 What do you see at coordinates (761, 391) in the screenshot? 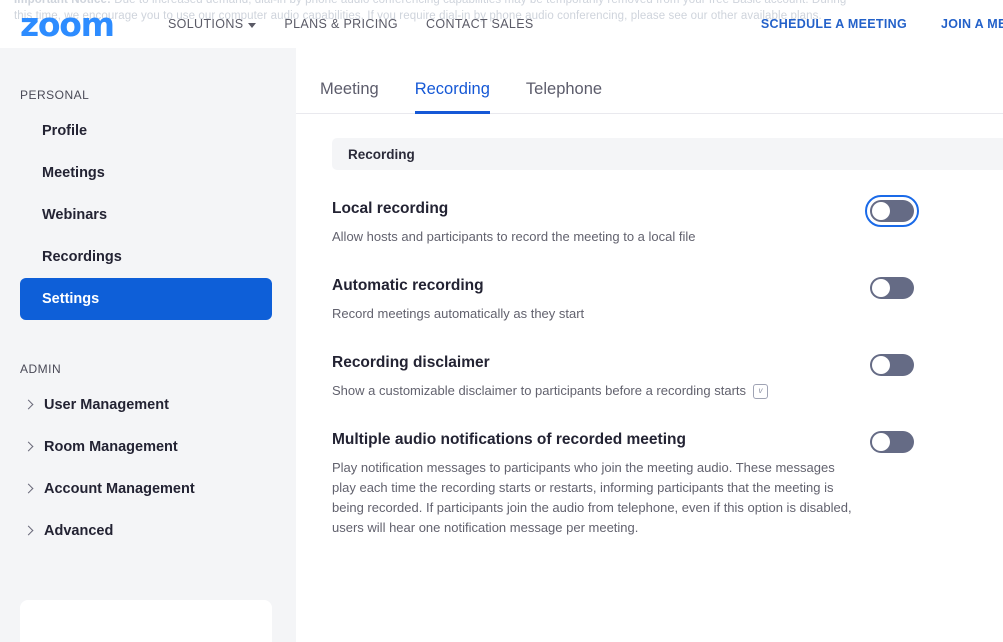
I see `version-badge-icon: v` at bounding box center [761, 391].